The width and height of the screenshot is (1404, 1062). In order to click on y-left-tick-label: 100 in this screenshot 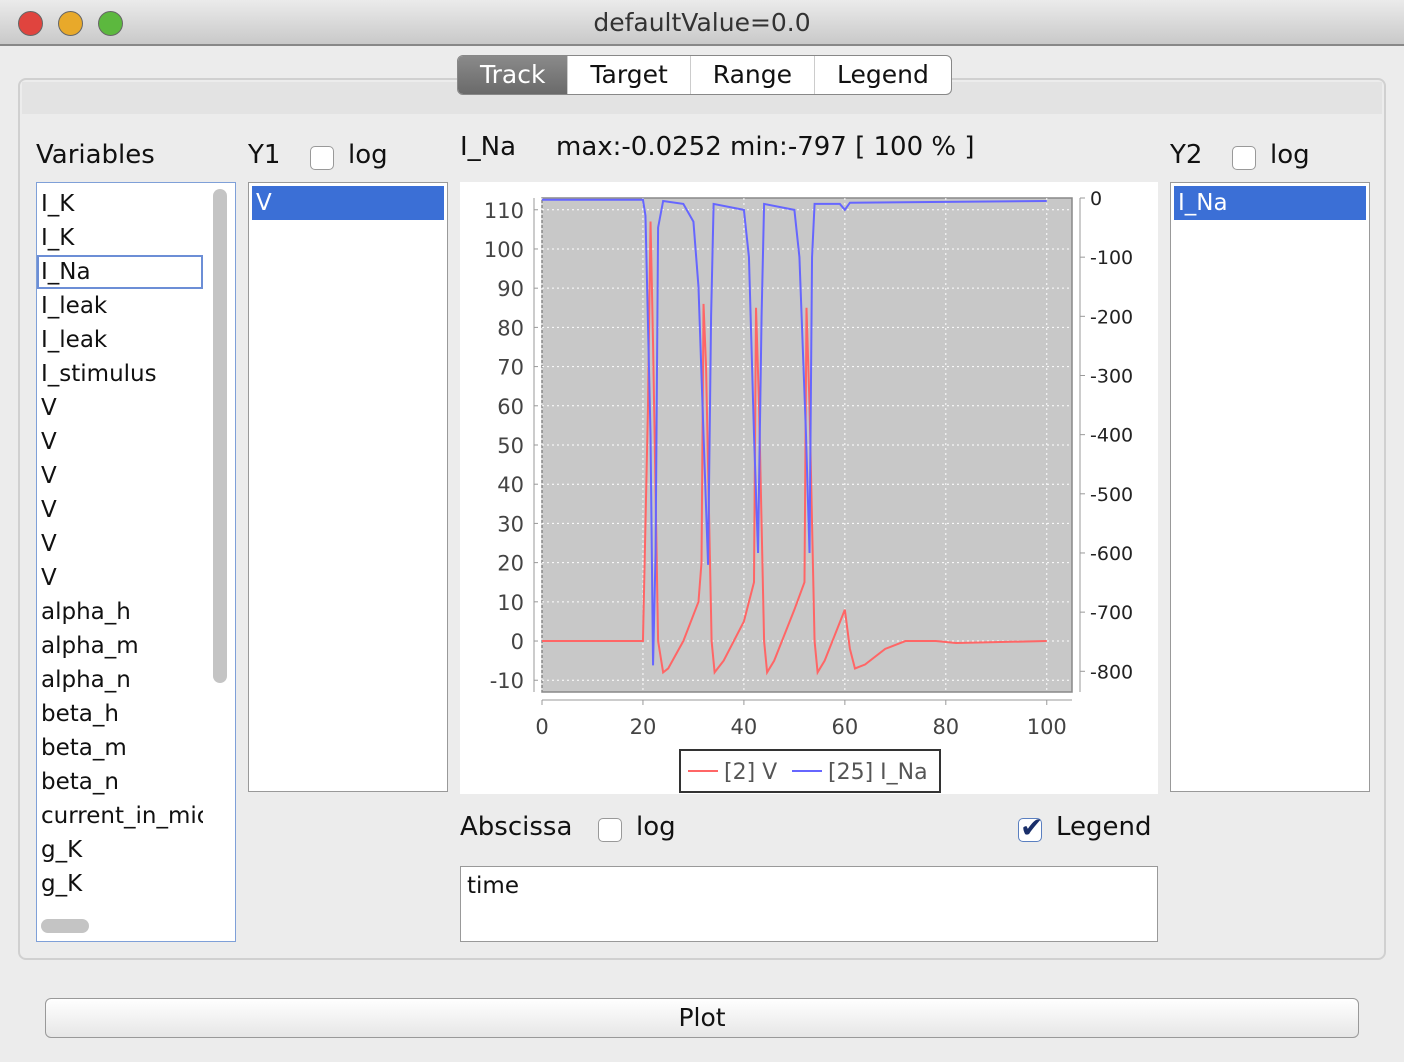, I will do `click(504, 250)`.